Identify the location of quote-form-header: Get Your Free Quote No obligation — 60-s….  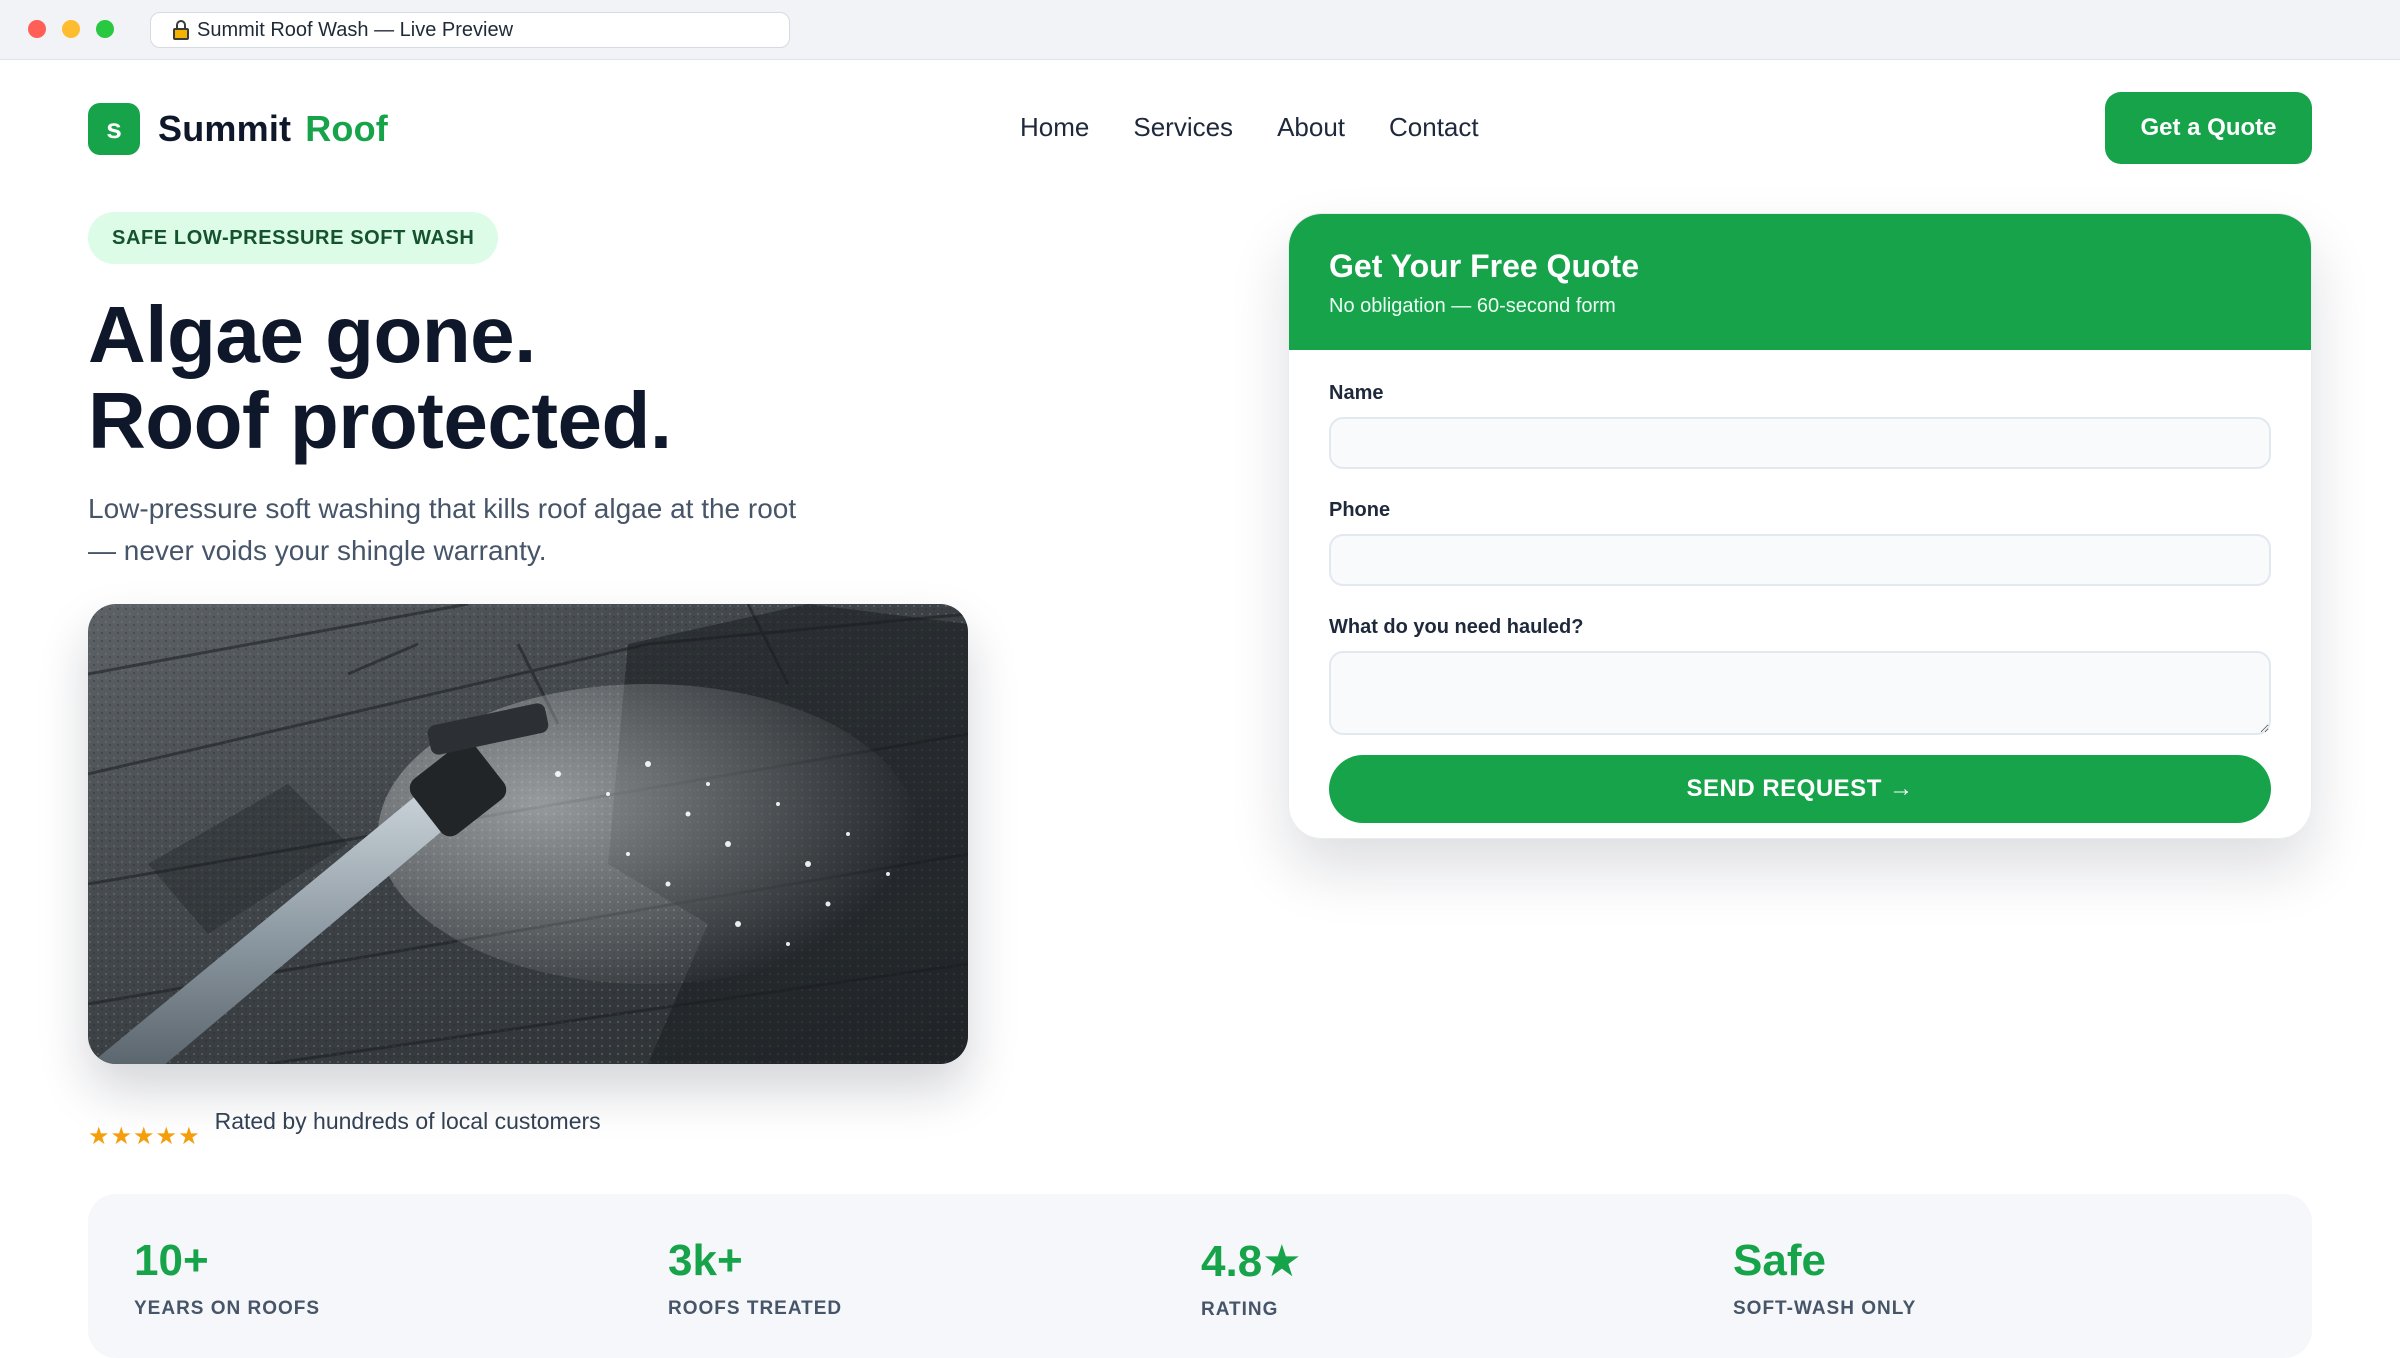
(1800, 282).